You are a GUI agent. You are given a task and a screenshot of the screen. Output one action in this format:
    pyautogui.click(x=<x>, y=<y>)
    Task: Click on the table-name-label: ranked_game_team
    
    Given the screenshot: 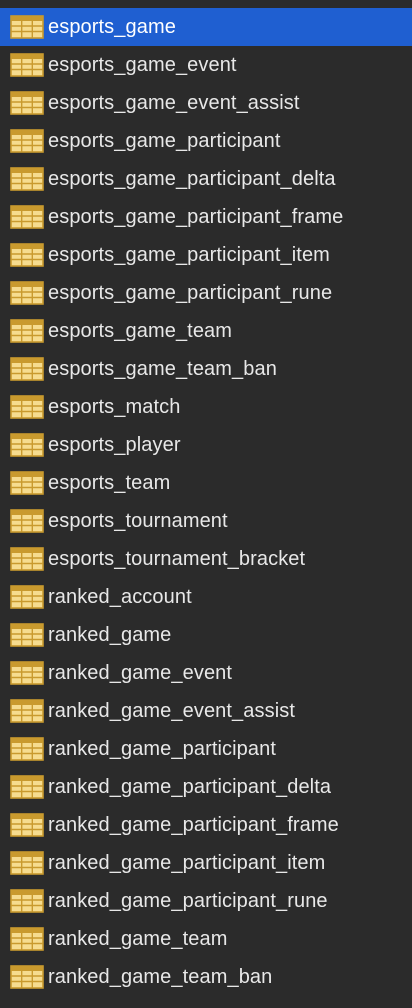 What is the action you would take?
    pyautogui.click(x=138, y=939)
    